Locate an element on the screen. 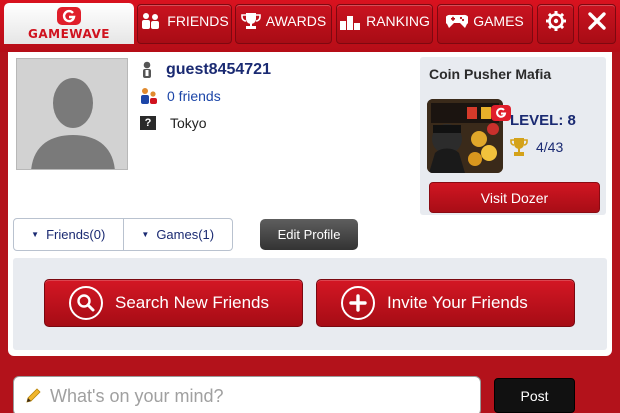 Image resolution: width=620 pixels, height=413 pixels. close-icon is located at coordinates (597, 21).